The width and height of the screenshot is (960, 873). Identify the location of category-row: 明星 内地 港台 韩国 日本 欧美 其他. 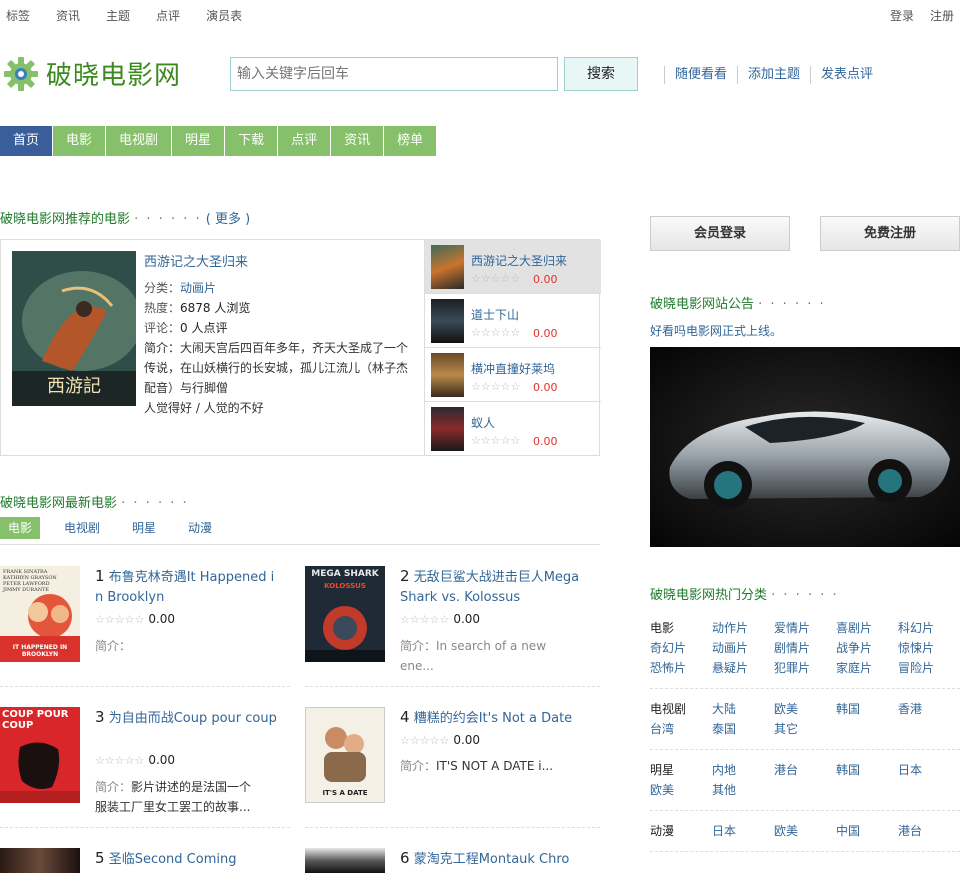
(805, 780).